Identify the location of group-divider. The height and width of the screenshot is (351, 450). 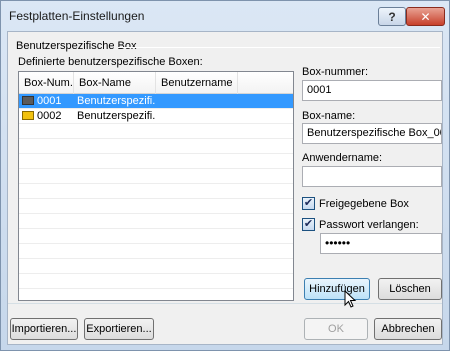
(279, 47).